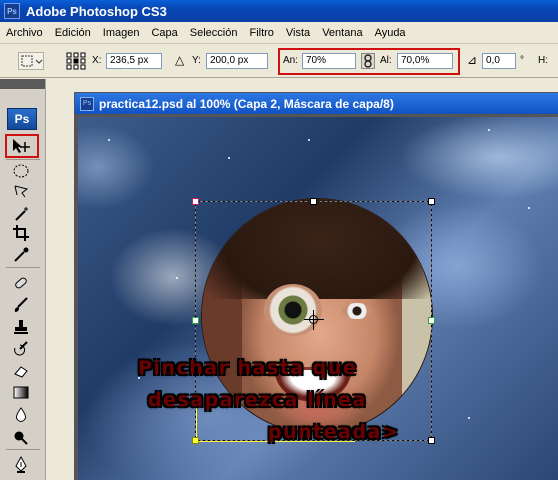 The width and height of the screenshot is (558, 480). What do you see at coordinates (431, 440) in the screenshot?
I see `transform-handle-bottom-right` at bounding box center [431, 440].